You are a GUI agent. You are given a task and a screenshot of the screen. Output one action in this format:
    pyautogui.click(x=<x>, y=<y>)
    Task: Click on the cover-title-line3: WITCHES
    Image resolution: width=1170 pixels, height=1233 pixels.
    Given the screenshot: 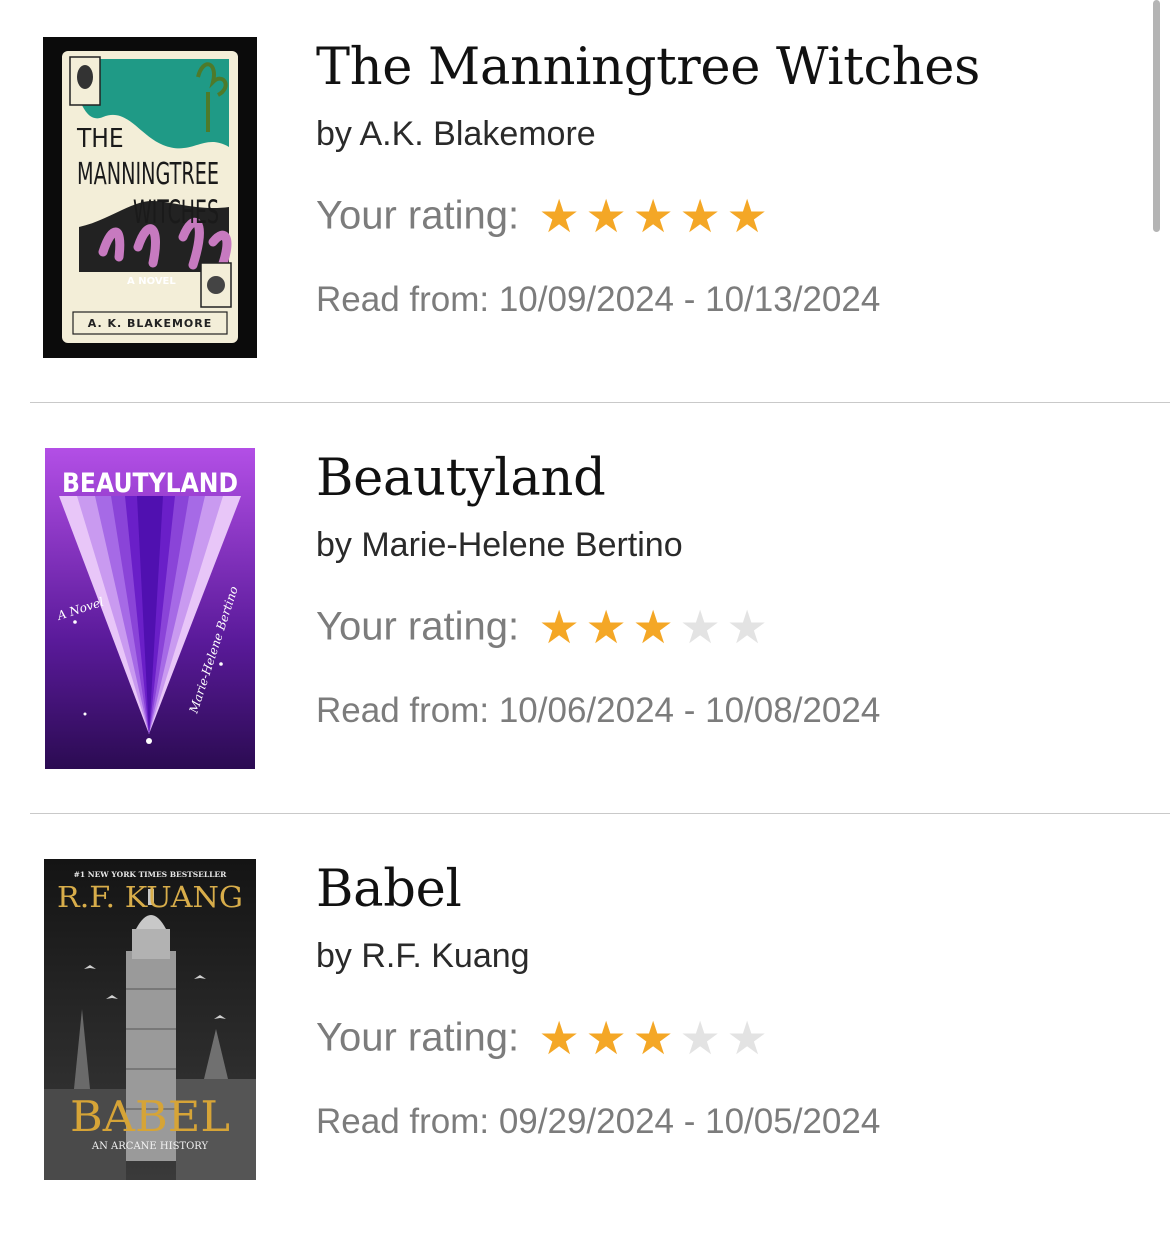 What is the action you would take?
    pyautogui.click(x=176, y=212)
    